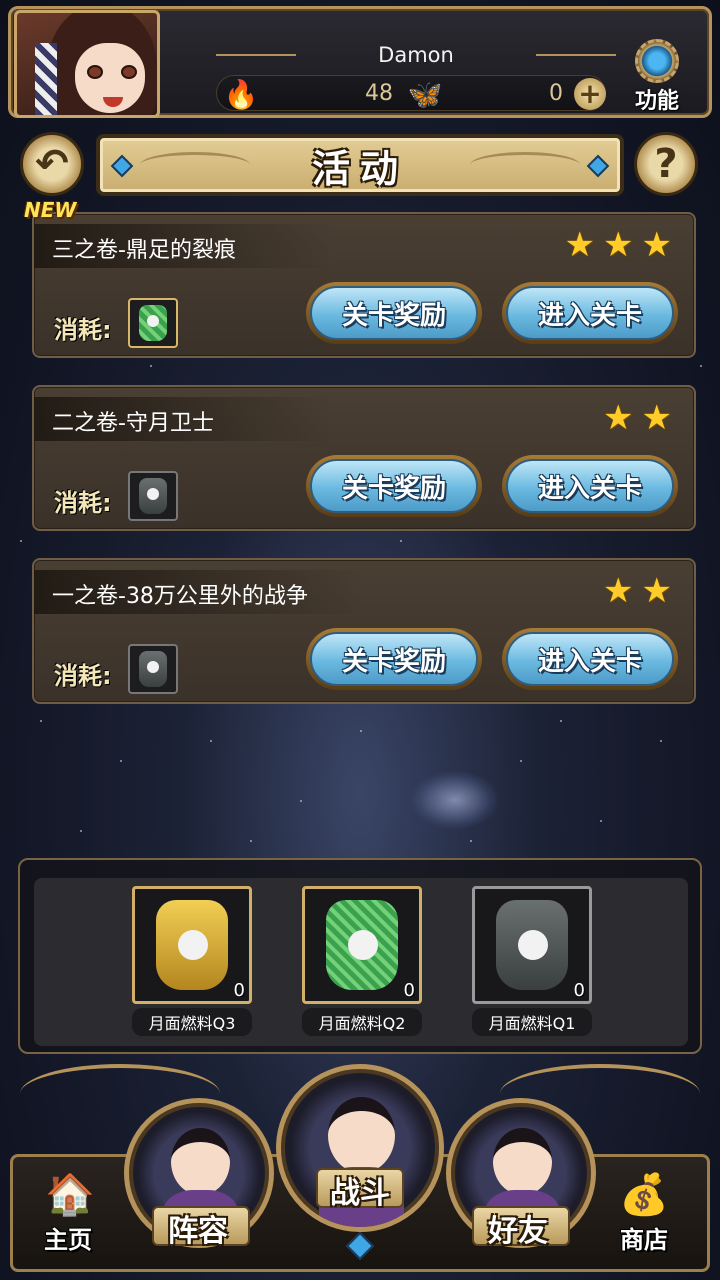 Image resolution: width=720 pixels, height=1280 pixels. Describe the element at coordinates (656, 101) in the screenshot. I see `function-label: 功能` at that location.